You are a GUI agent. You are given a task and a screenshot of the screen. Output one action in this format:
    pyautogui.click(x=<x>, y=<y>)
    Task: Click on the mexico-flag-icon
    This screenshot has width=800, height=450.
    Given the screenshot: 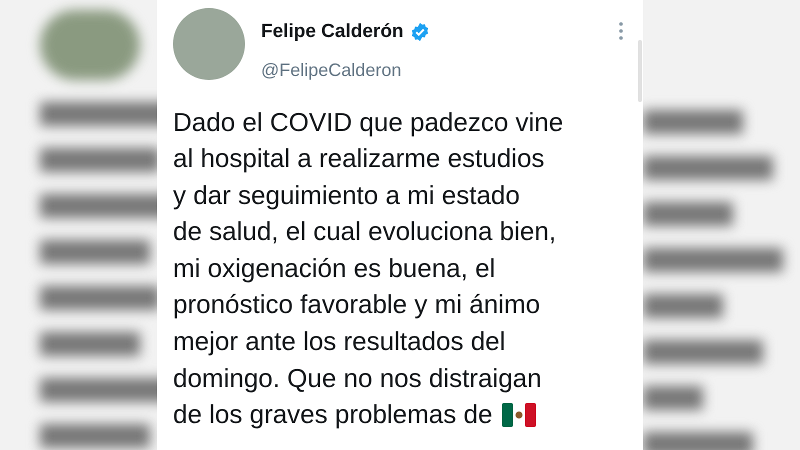 What is the action you would take?
    pyautogui.click(x=519, y=414)
    